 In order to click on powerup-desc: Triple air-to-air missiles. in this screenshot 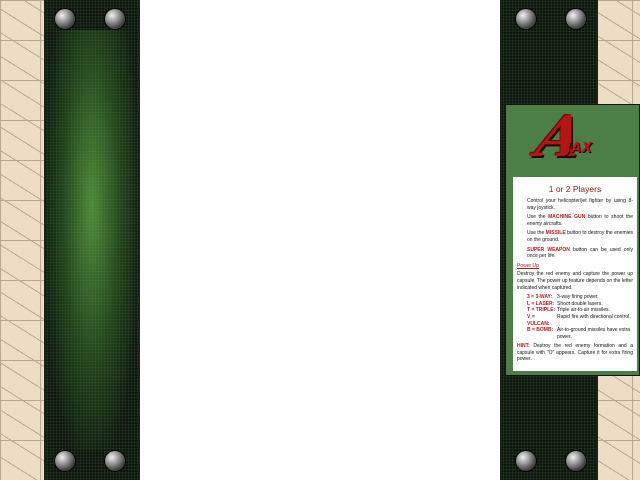, I will do `click(583, 310)`.